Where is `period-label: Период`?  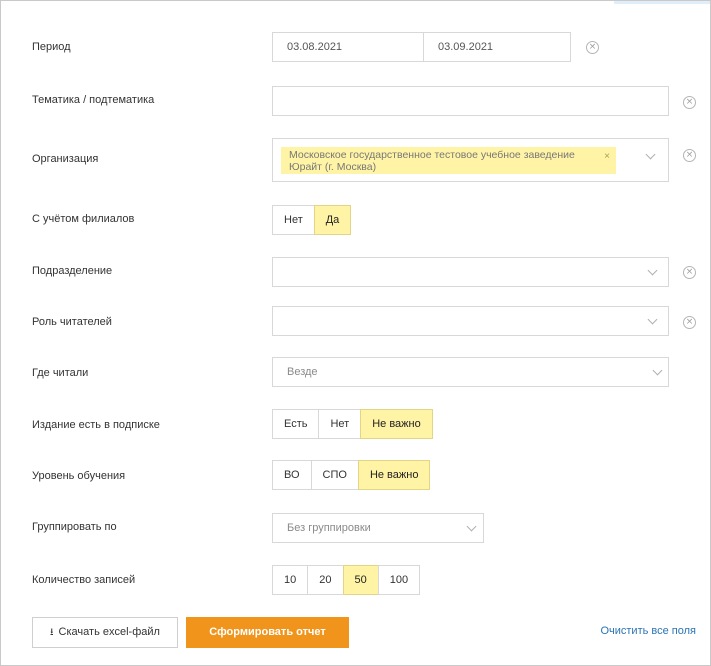
period-label: Период is located at coordinates (51, 47).